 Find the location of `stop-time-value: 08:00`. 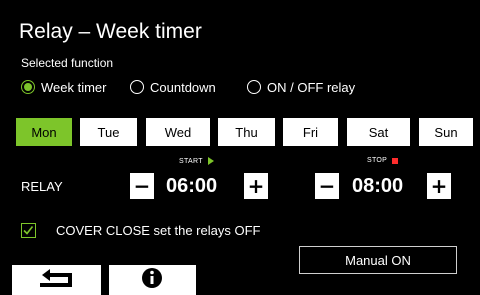

stop-time-value: 08:00 is located at coordinates (378, 186).